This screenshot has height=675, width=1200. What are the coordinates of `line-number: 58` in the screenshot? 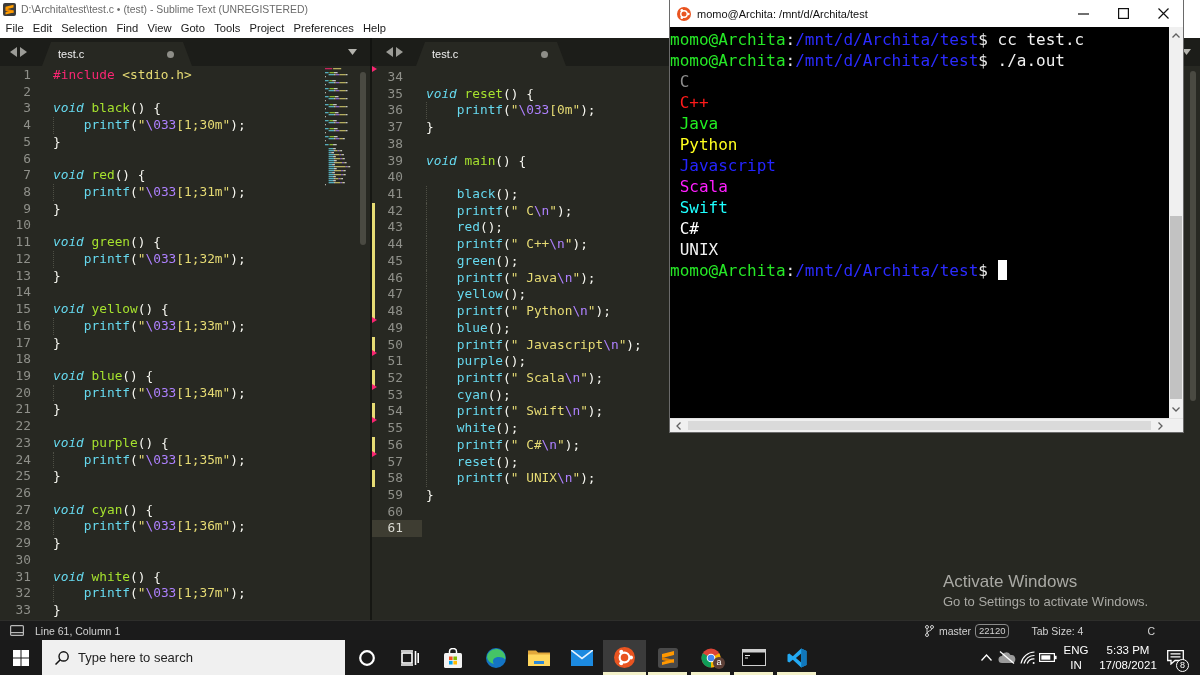 It's located at (395, 478).